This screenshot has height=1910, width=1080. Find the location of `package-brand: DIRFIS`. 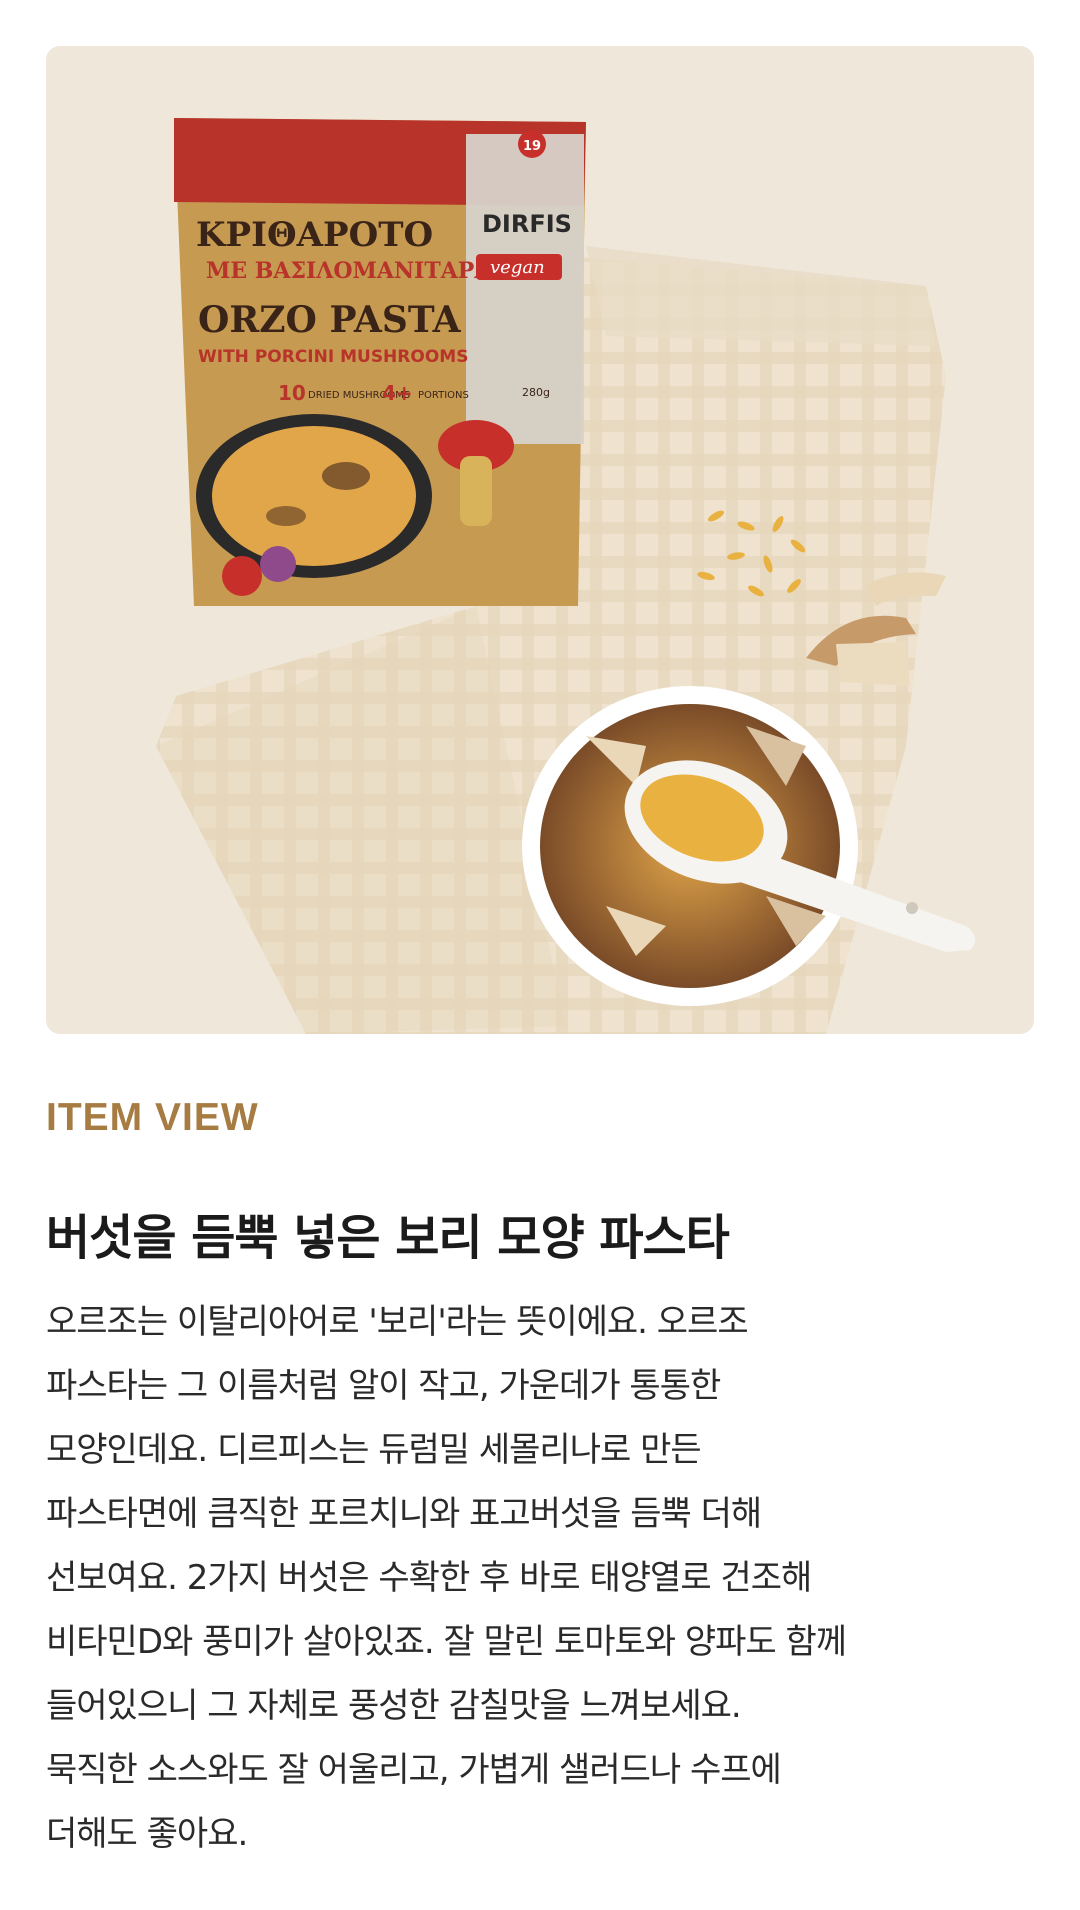

package-brand: DIRFIS is located at coordinates (527, 224).